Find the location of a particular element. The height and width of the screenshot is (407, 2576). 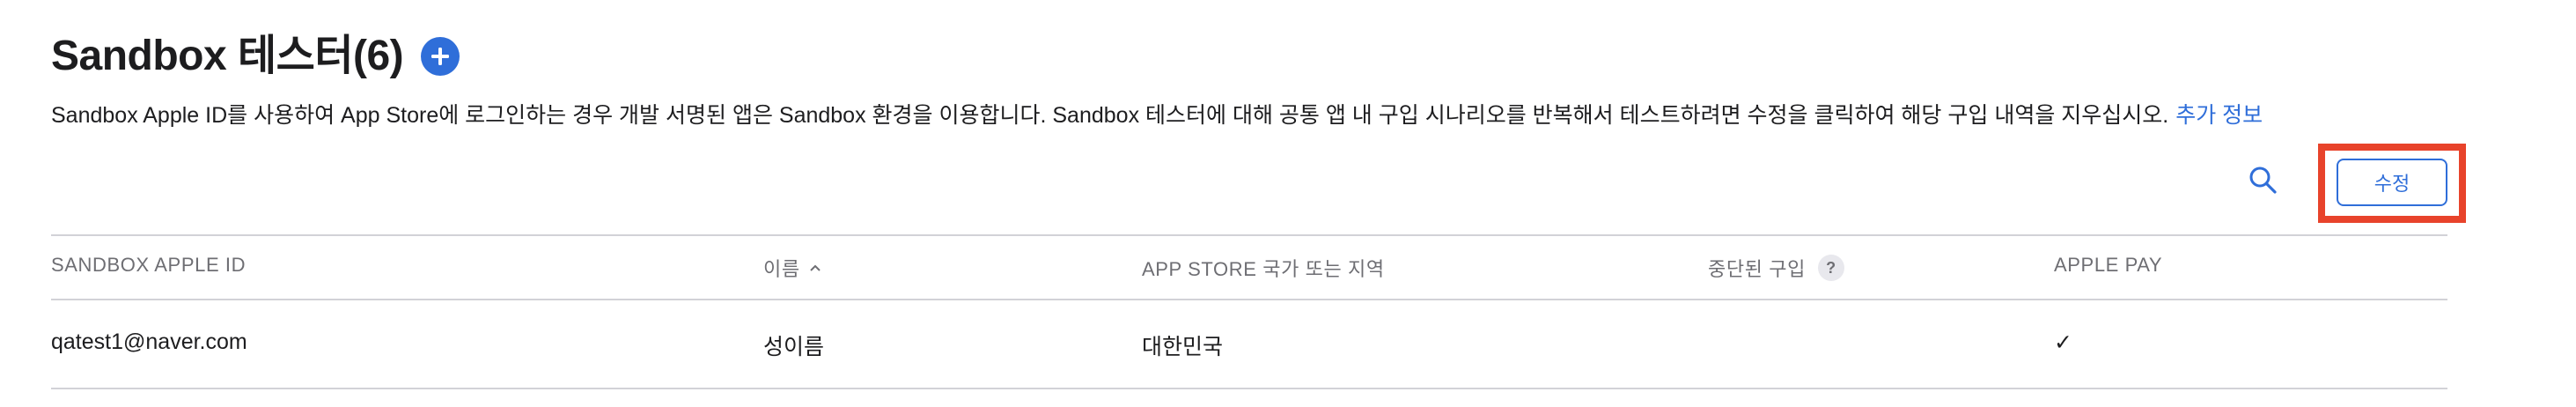

more-info-link: 추가 정보 is located at coordinates (2219, 115).